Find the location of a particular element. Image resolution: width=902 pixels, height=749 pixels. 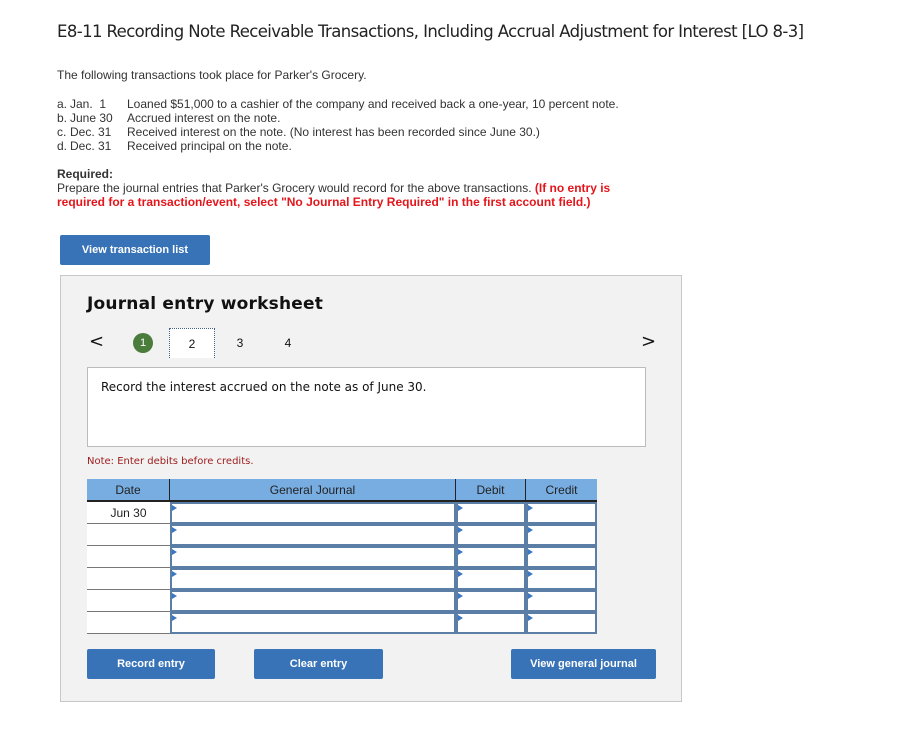

step-2-active: 2 is located at coordinates (192, 343).